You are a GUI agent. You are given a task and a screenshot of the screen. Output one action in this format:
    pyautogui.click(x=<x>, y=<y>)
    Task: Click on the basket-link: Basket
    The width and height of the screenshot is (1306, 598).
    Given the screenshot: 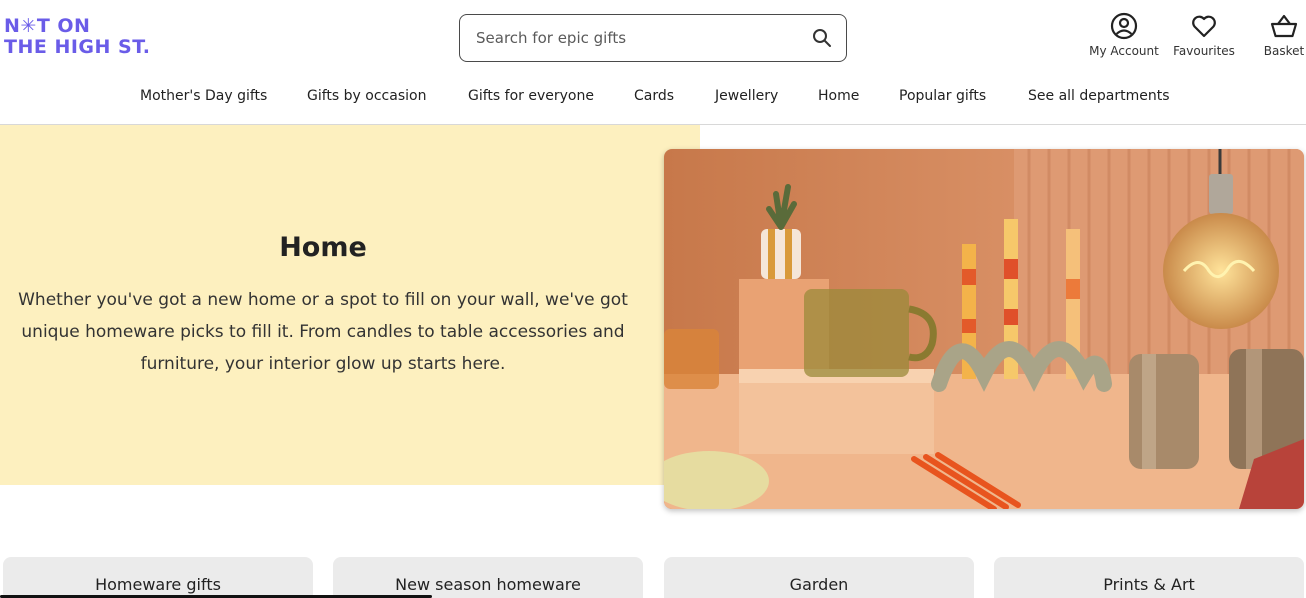 What is the action you would take?
    pyautogui.click(x=1284, y=38)
    